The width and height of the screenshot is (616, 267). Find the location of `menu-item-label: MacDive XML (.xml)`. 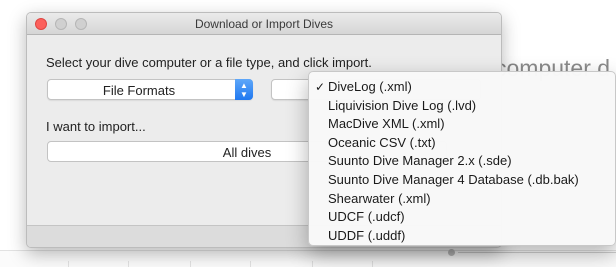

menu-item-label: MacDive XML (.xml) is located at coordinates (386, 124).